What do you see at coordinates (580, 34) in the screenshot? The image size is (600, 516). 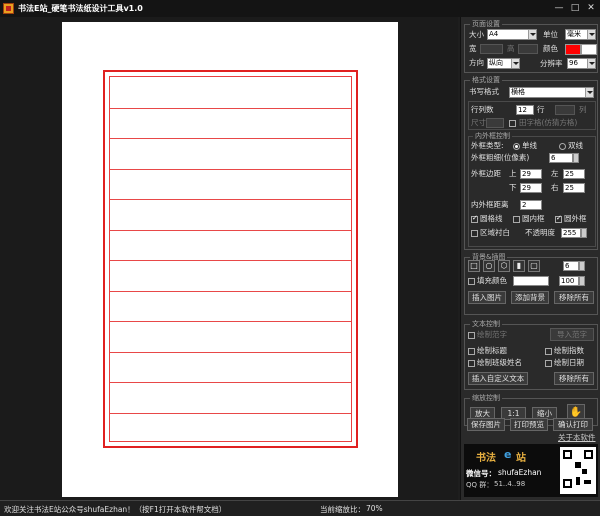 I see `unit-select: 毫米` at bounding box center [580, 34].